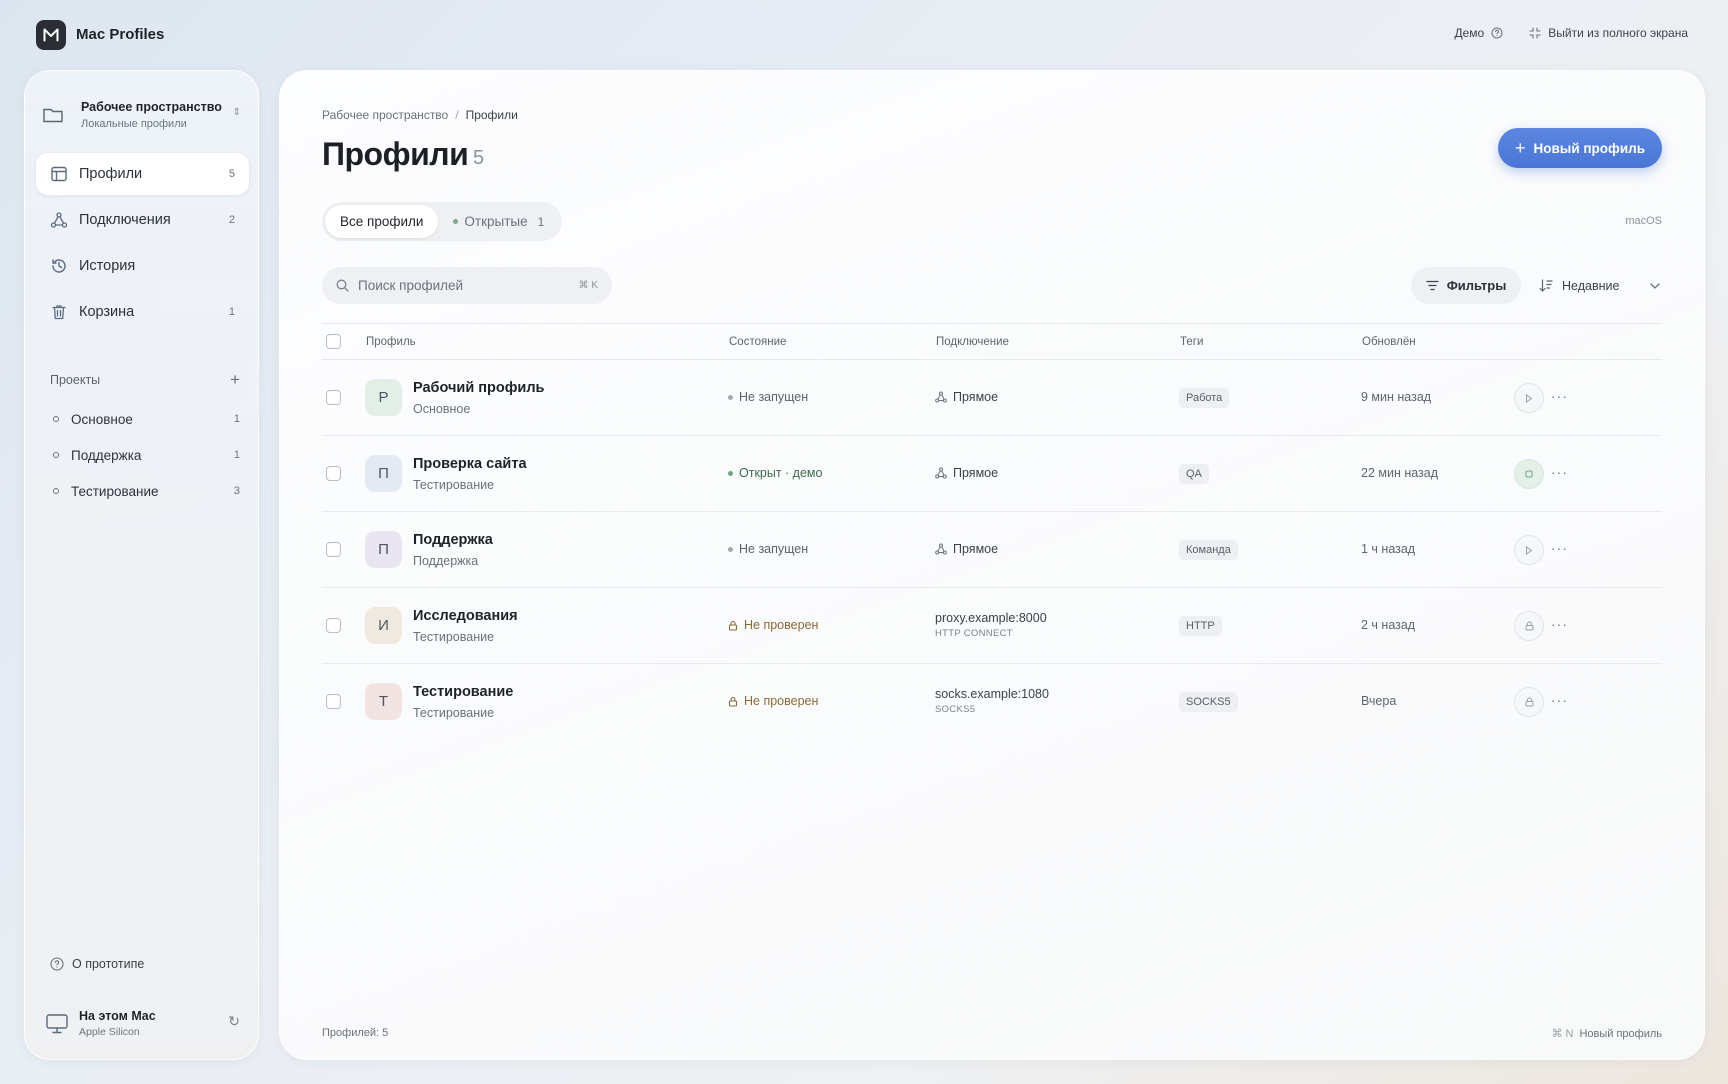 The image size is (1728, 1084). What do you see at coordinates (757, 342) in the screenshot?
I see `column-header: Состояние` at bounding box center [757, 342].